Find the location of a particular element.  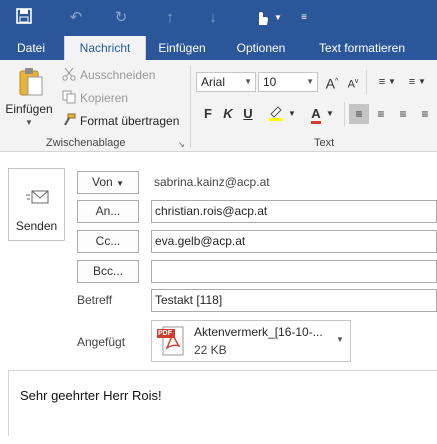

dialog-launcher-icon: ↘ is located at coordinates (181, 144).